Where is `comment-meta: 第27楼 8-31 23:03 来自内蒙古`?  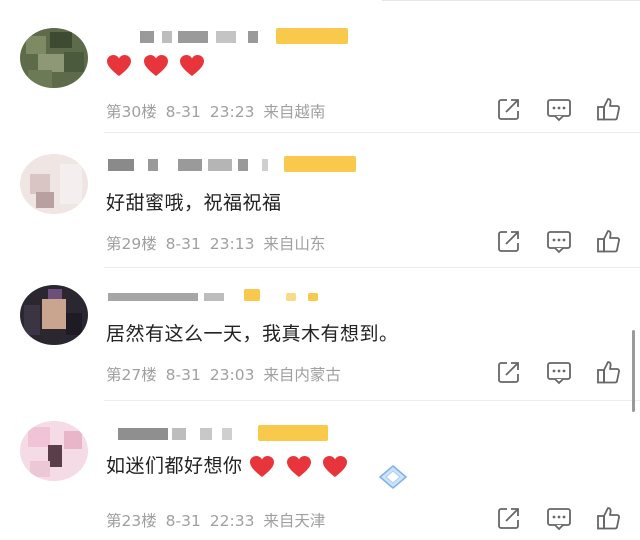 comment-meta: 第27楼 8-31 23:03 来自内蒙古 is located at coordinates (225, 374).